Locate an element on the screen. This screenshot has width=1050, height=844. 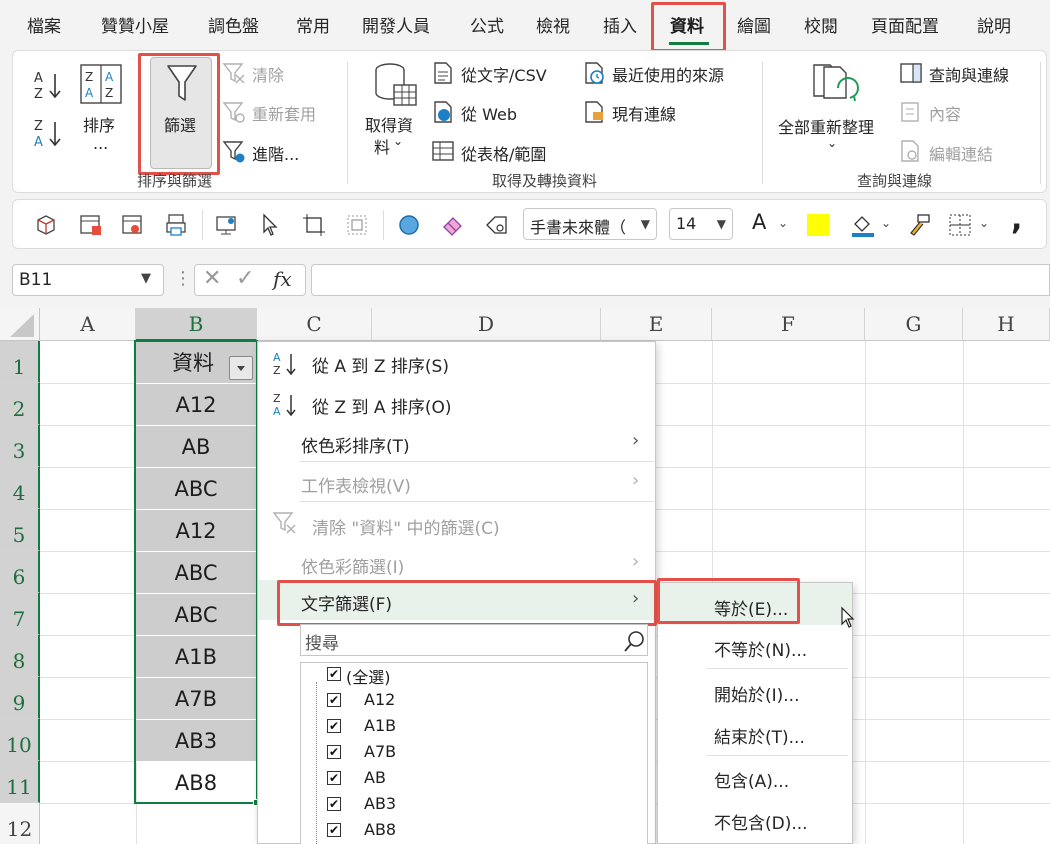
list-item: AB8 is located at coordinates (380, 829).